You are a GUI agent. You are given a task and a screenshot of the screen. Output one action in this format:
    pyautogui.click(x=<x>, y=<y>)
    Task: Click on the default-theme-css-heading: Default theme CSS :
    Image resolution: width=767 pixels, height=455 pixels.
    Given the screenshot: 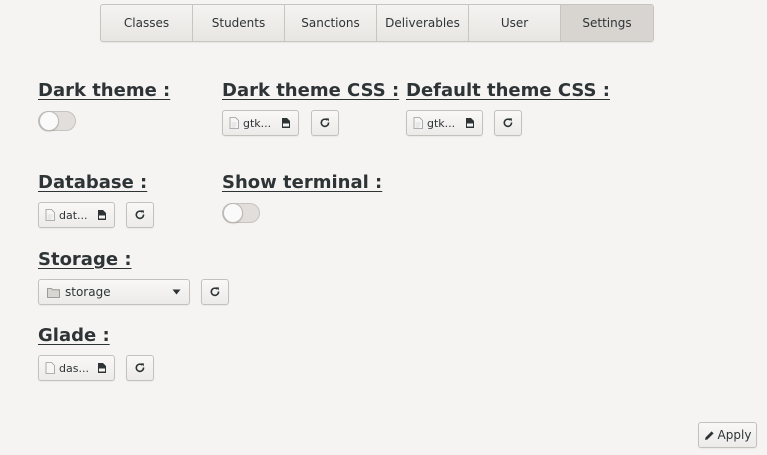 What is the action you would take?
    pyautogui.click(x=508, y=90)
    